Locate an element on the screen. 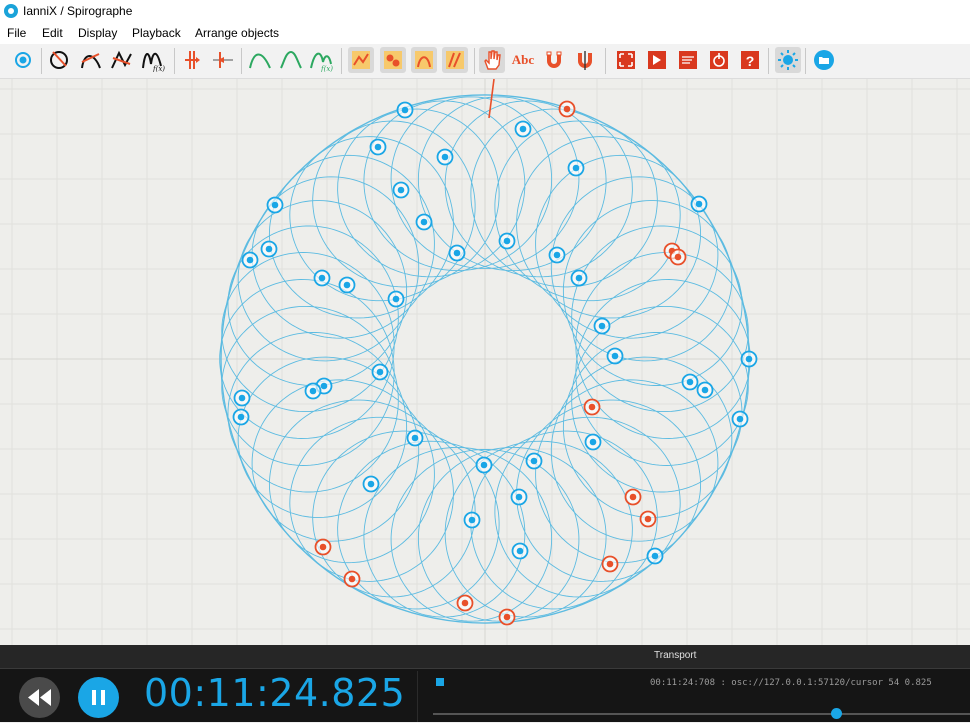 The image size is (970, 723). script-tool-icon is located at coordinates (688, 60).